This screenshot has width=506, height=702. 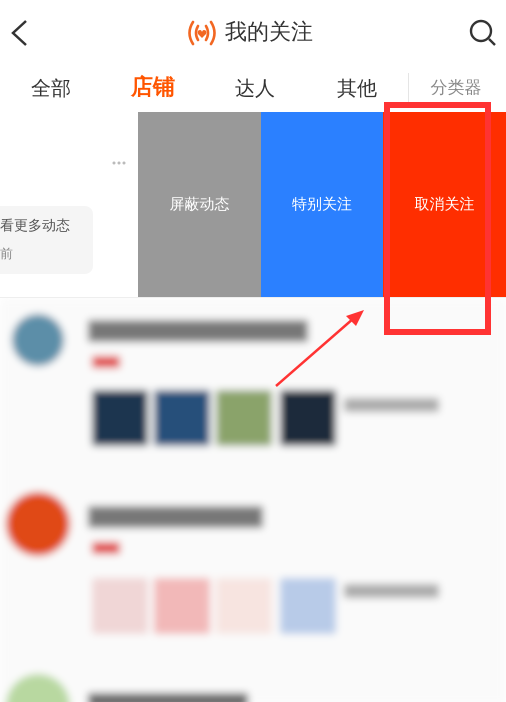 I want to click on more-updates-text: 看更多动态, so click(x=35, y=226).